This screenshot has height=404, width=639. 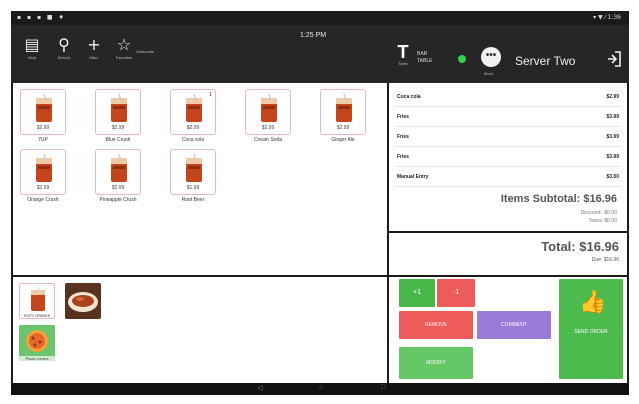 I want to click on more-caption: More, so click(x=489, y=73).